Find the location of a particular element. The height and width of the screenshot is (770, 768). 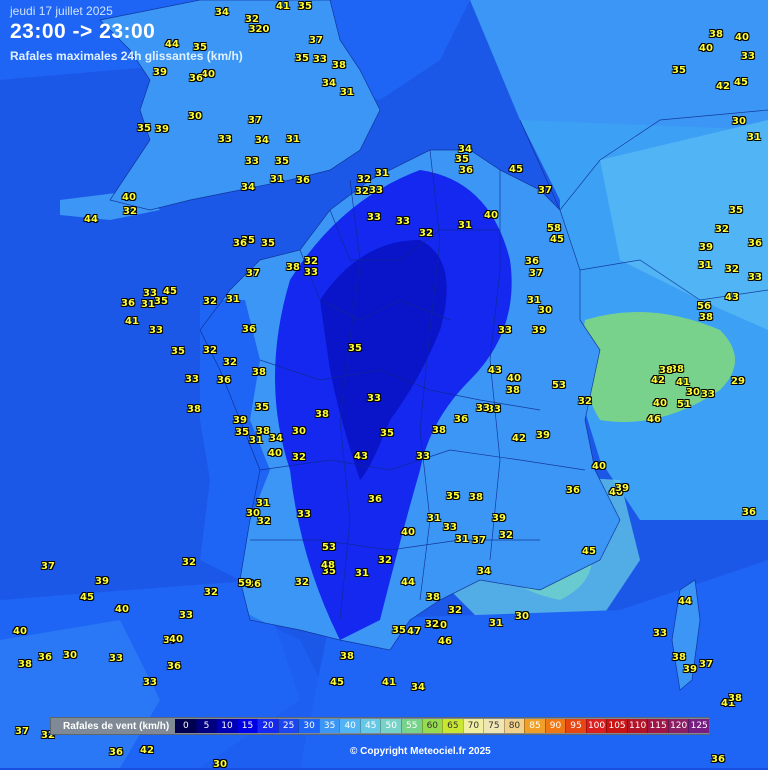

legend-step: 90 is located at coordinates (555, 726).